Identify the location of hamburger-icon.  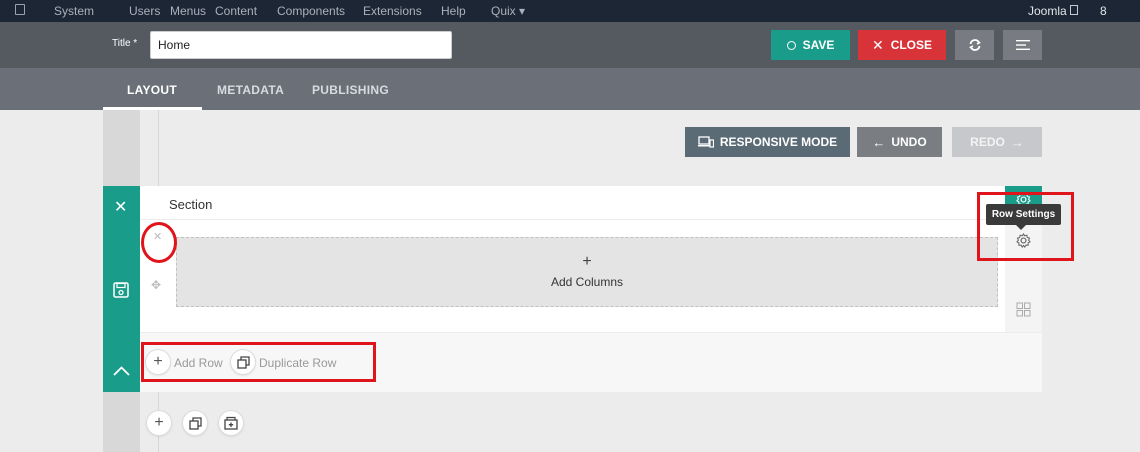
(1022, 45).